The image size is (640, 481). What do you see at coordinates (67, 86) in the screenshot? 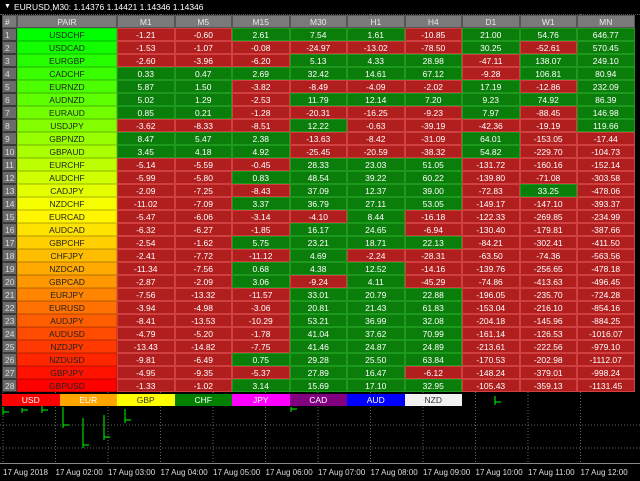
I see `pair-cell: EURNZD` at bounding box center [67, 86].